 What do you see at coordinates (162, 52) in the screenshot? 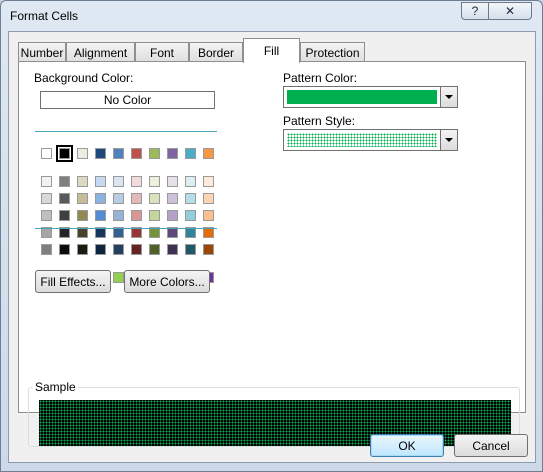
I see `tab-font: Font` at bounding box center [162, 52].